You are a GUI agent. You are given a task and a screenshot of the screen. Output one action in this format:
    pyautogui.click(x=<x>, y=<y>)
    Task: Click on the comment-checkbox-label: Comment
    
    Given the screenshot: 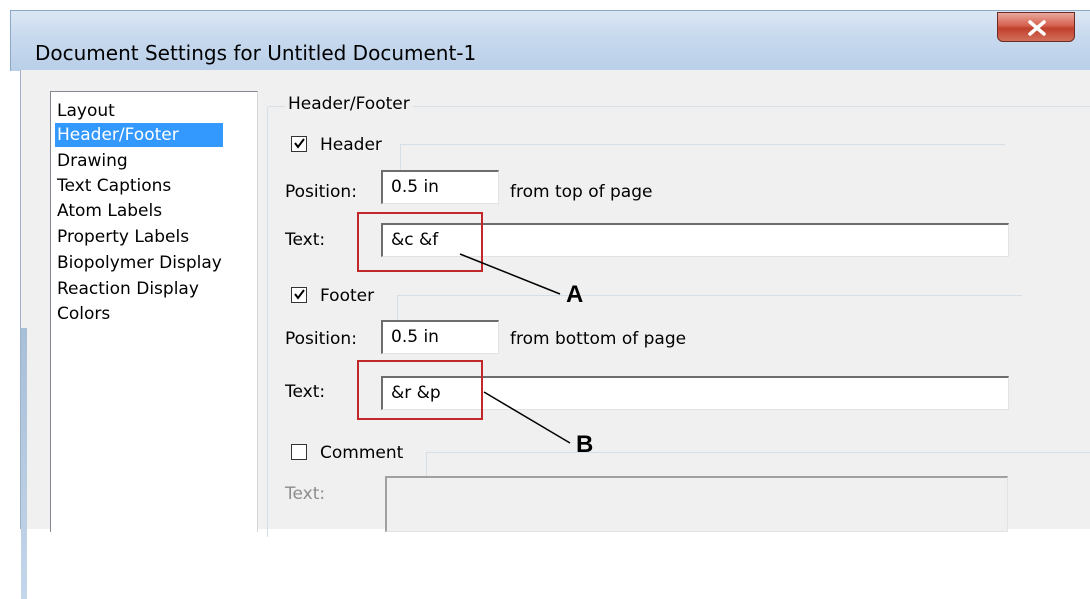 What is the action you would take?
    pyautogui.click(x=361, y=453)
    